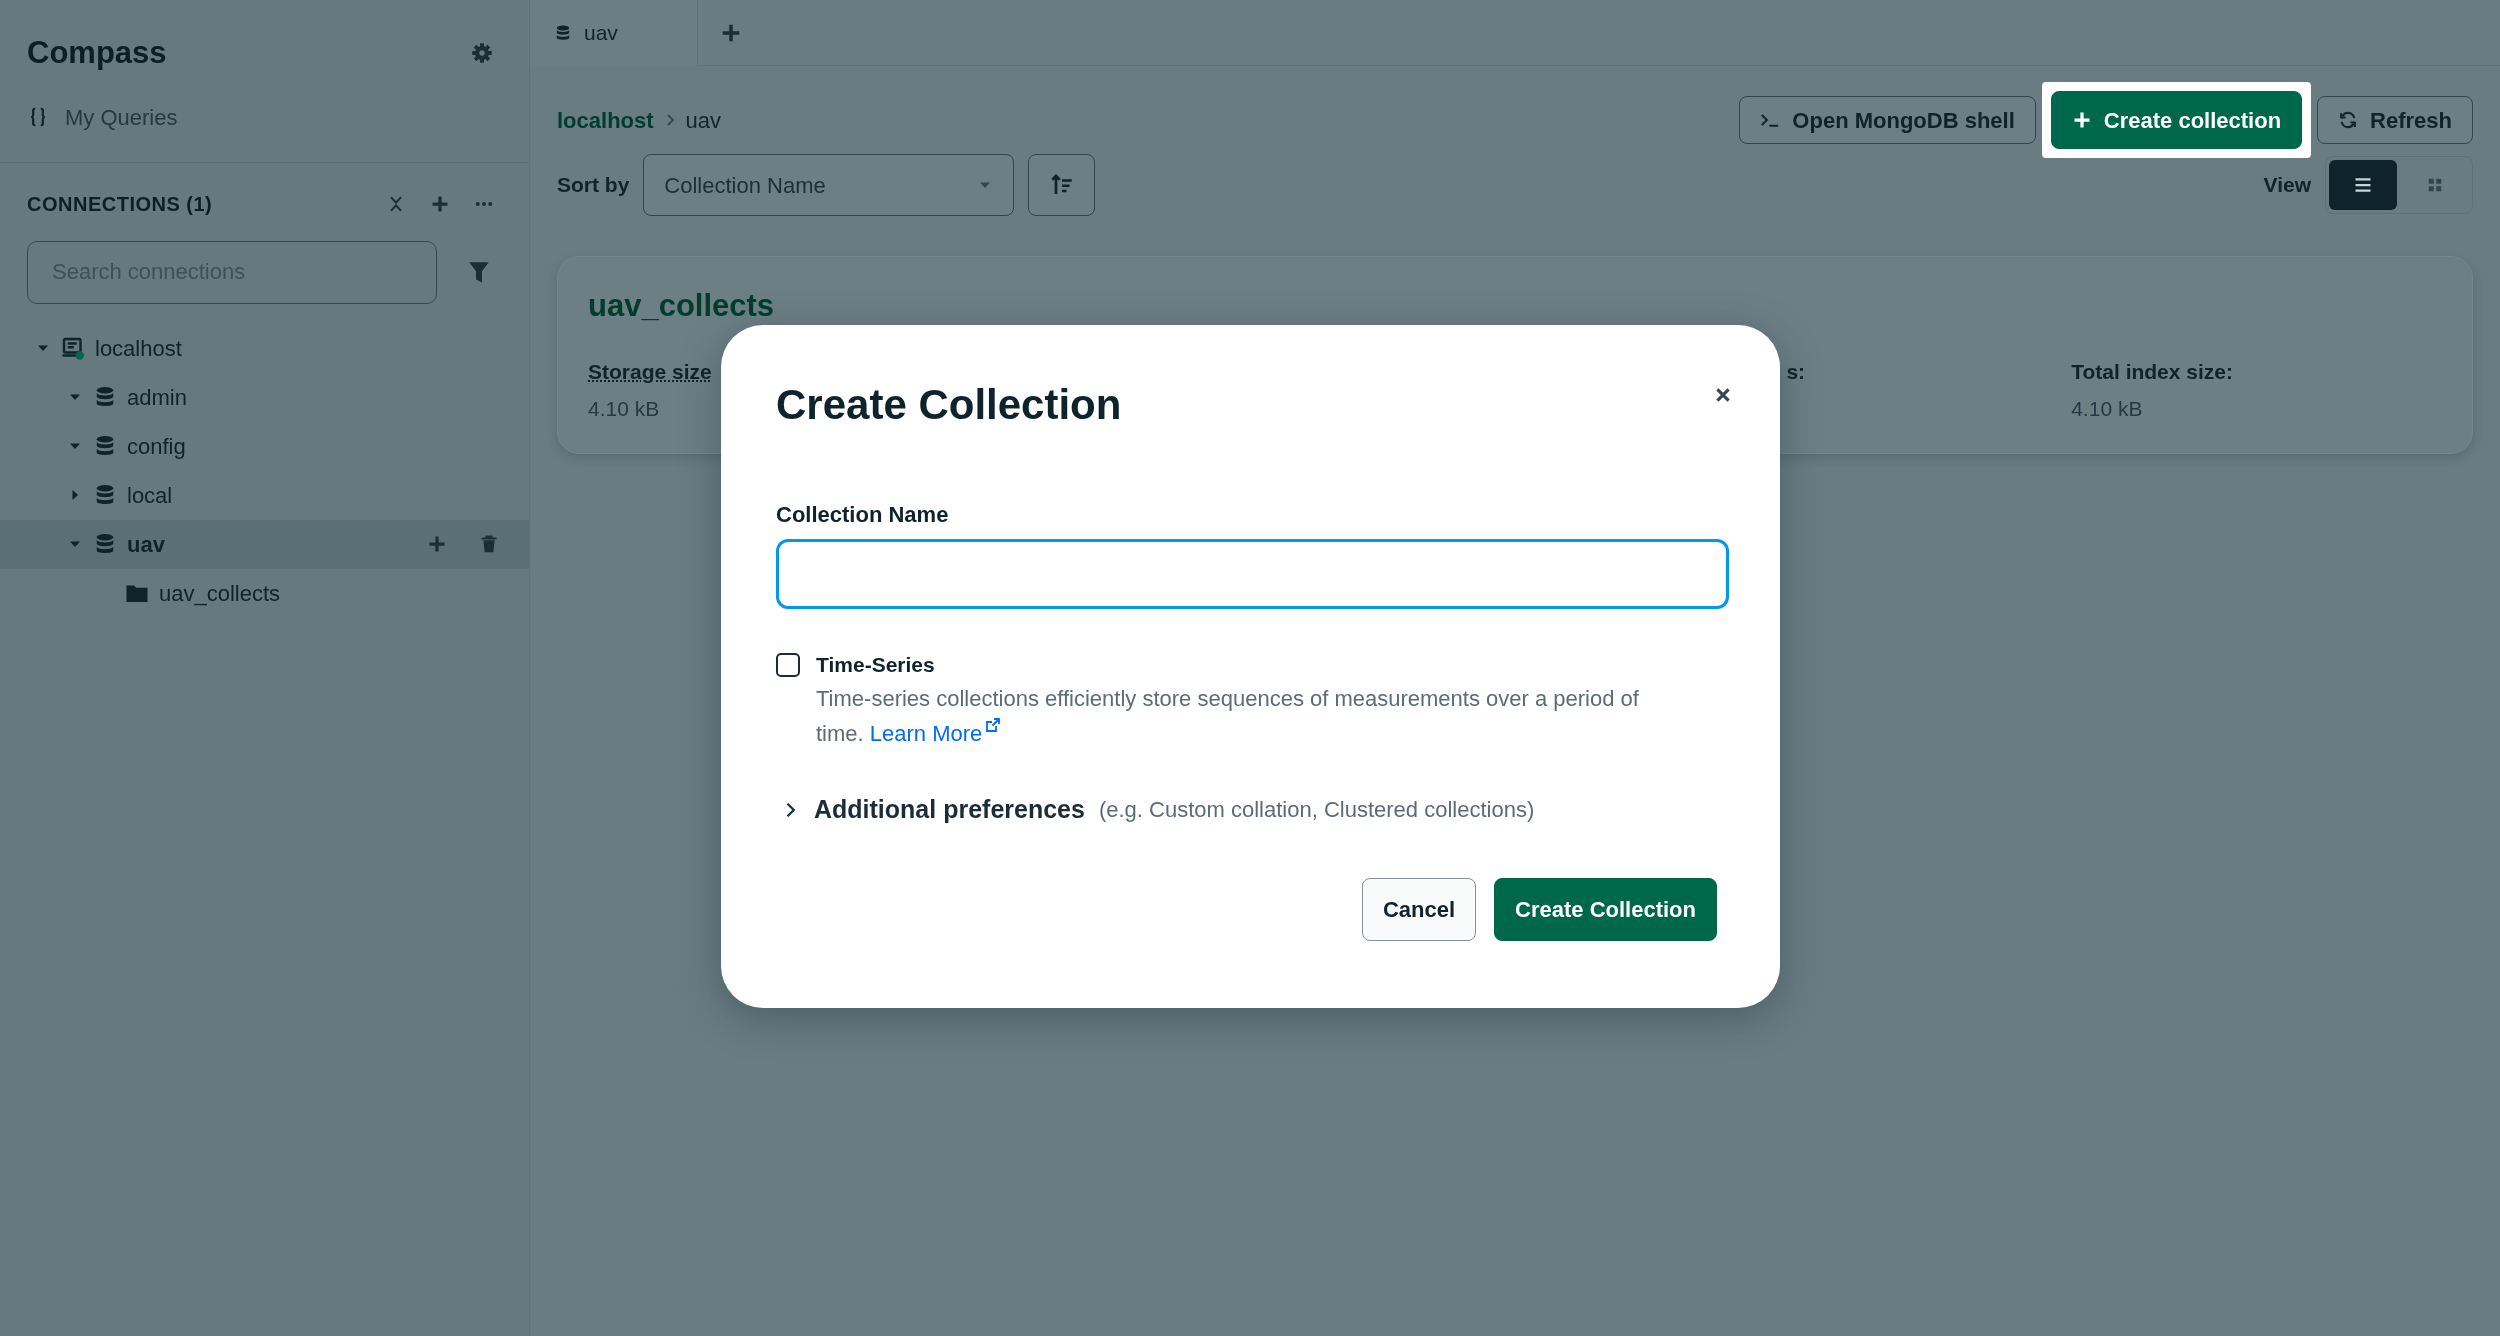 This screenshot has height=1336, width=2500. I want to click on description: Time-series collections efficiently store sequences of measurements over a period of time. Learn More, so click(1228, 716).